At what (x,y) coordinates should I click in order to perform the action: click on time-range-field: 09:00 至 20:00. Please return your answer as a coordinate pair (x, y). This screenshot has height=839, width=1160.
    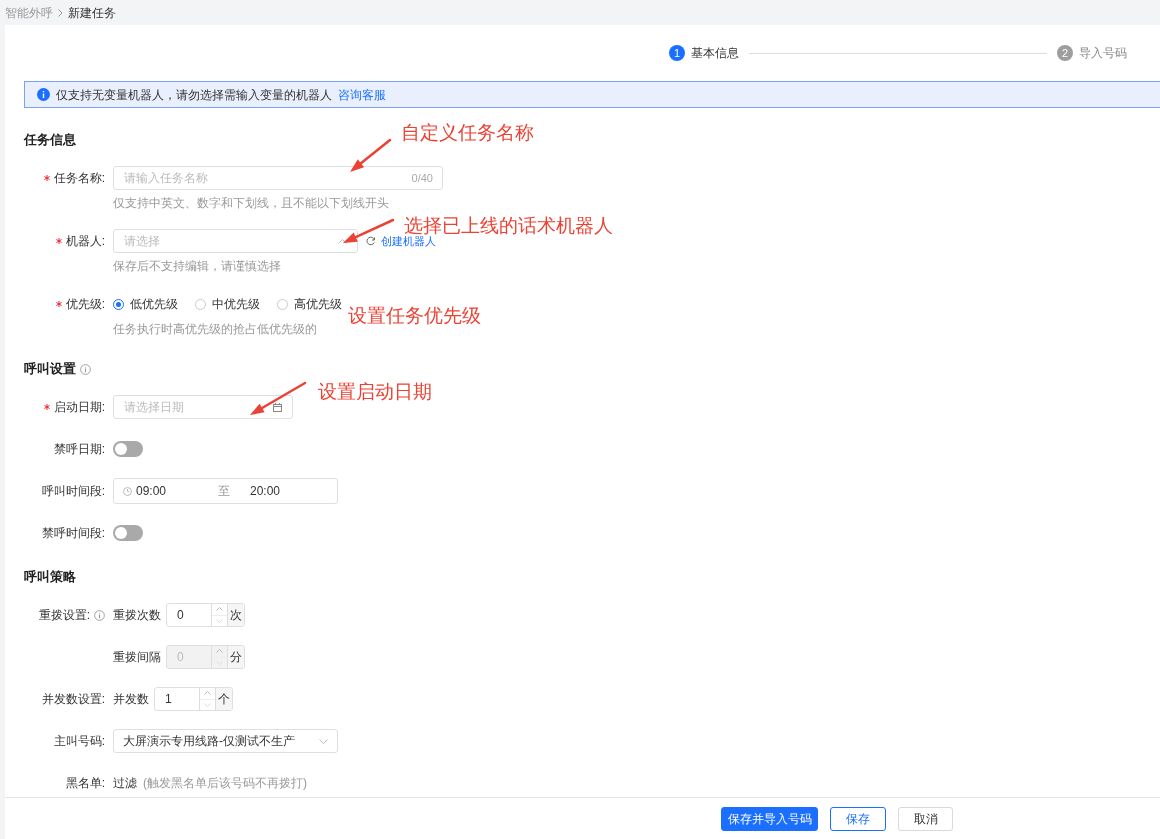
    Looking at the image, I should click on (225, 491).